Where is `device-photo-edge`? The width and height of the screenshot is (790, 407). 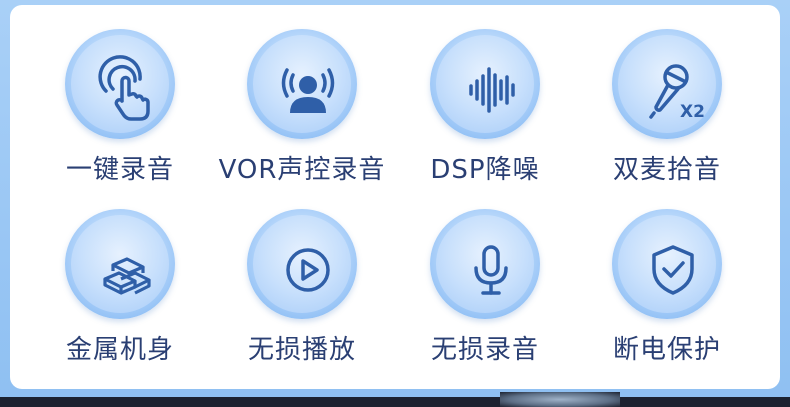 device-photo-edge is located at coordinates (560, 399).